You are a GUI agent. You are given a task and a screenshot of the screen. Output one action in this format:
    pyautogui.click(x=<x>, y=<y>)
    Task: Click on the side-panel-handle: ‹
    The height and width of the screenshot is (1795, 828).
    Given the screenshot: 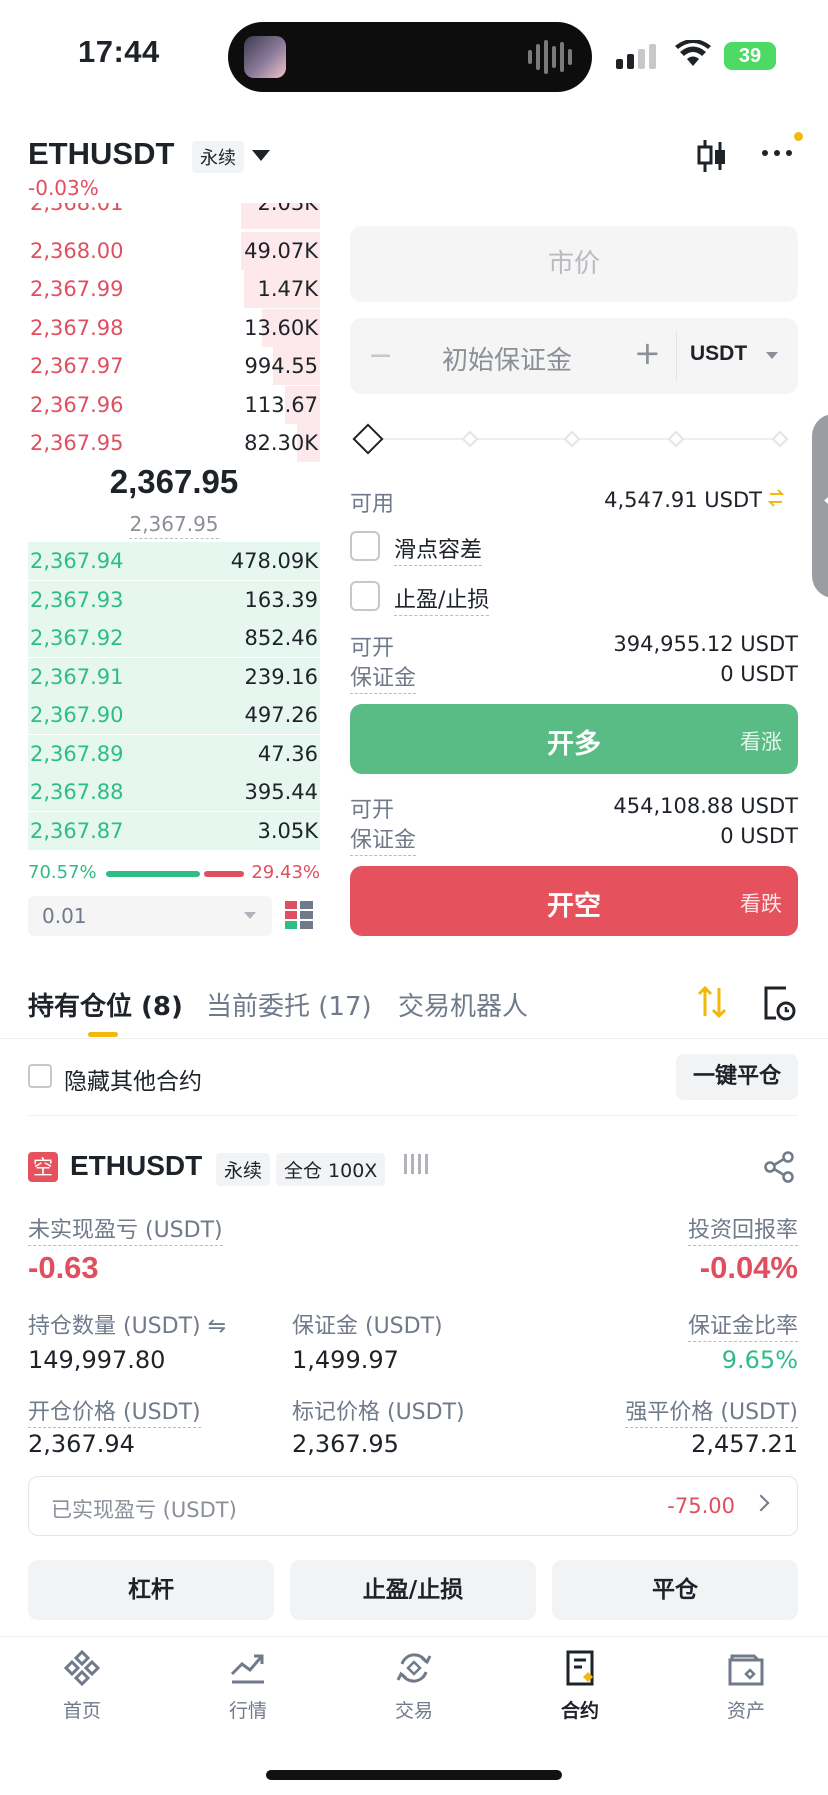 What is the action you would take?
    pyautogui.click(x=820, y=506)
    